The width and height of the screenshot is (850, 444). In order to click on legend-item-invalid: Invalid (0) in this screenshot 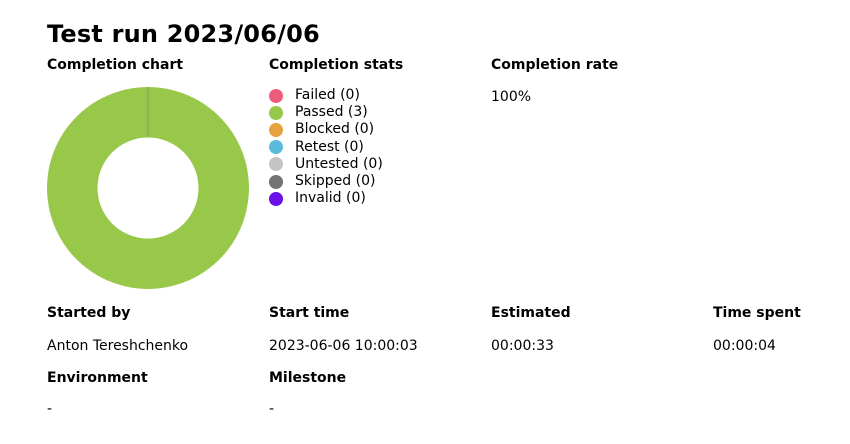, I will do `click(326, 198)`.